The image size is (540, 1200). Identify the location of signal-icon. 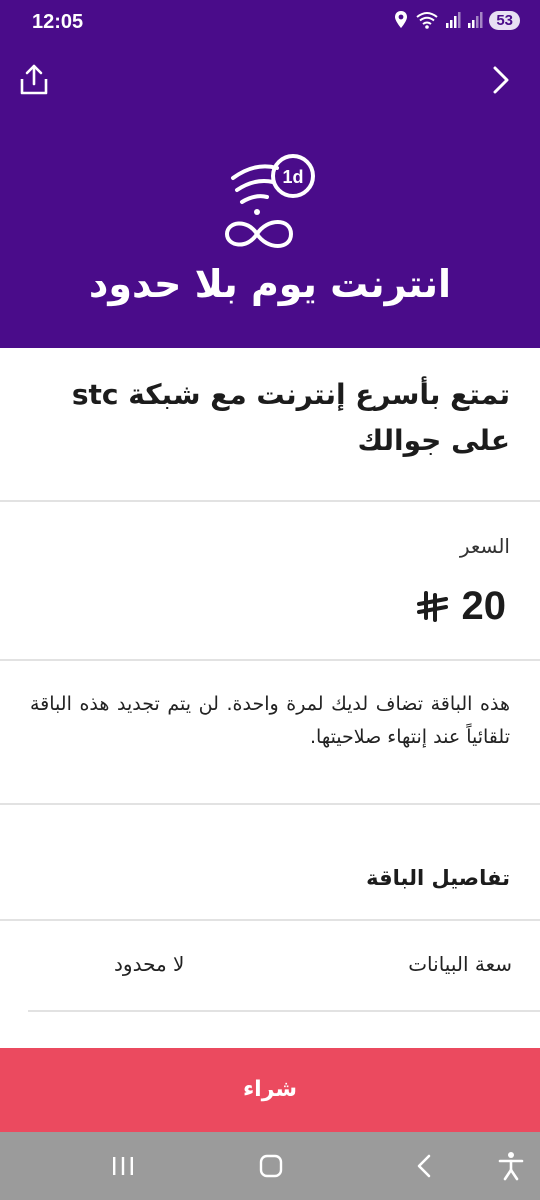
(453, 20).